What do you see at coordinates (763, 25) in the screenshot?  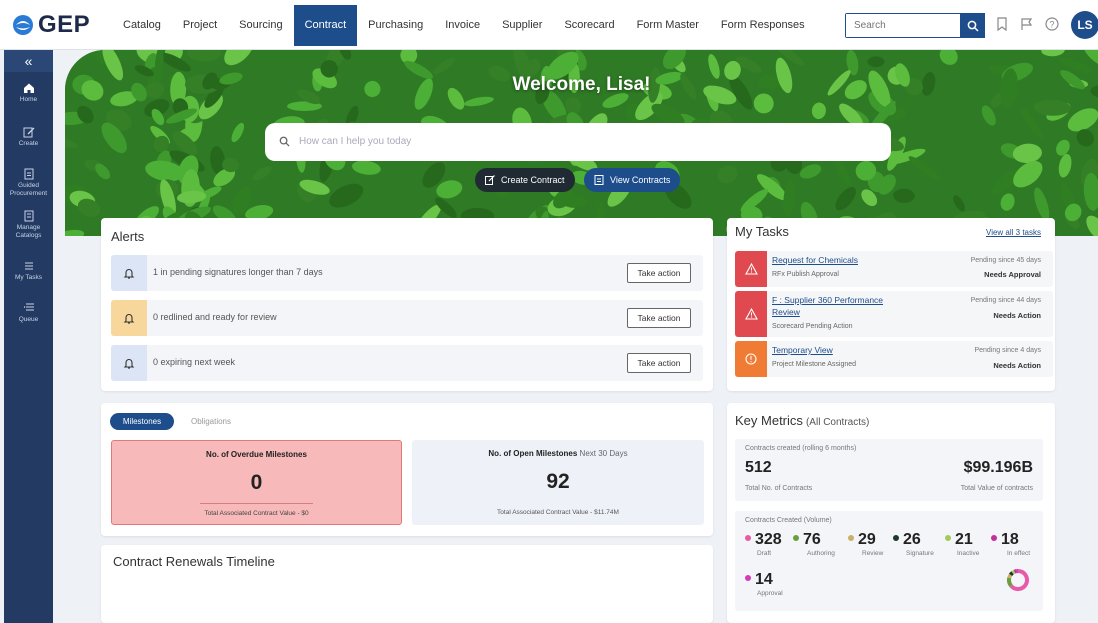 I see `nav-form-responses: Form Responses` at bounding box center [763, 25].